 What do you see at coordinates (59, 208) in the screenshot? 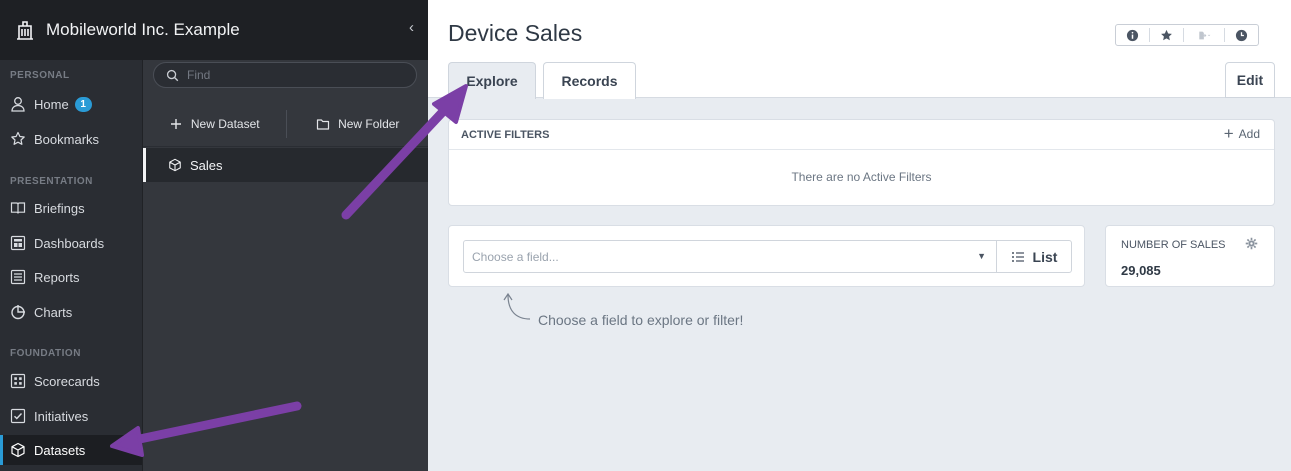
I see `sidebar-item-label: Briefings` at bounding box center [59, 208].